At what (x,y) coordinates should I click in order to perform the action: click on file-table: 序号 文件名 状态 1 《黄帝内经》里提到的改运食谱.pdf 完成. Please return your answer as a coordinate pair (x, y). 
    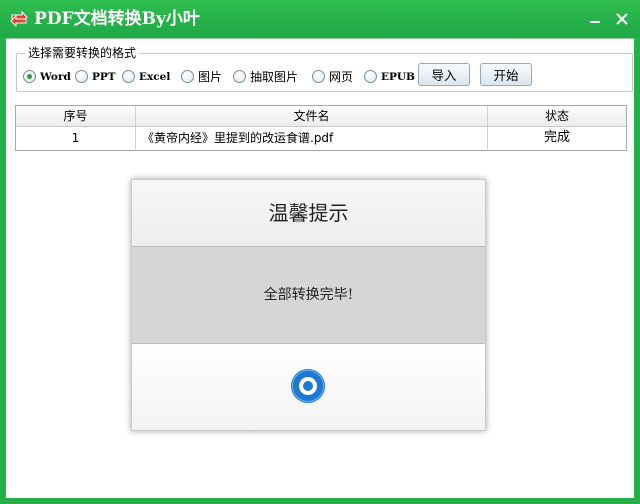
    Looking at the image, I should click on (321, 128).